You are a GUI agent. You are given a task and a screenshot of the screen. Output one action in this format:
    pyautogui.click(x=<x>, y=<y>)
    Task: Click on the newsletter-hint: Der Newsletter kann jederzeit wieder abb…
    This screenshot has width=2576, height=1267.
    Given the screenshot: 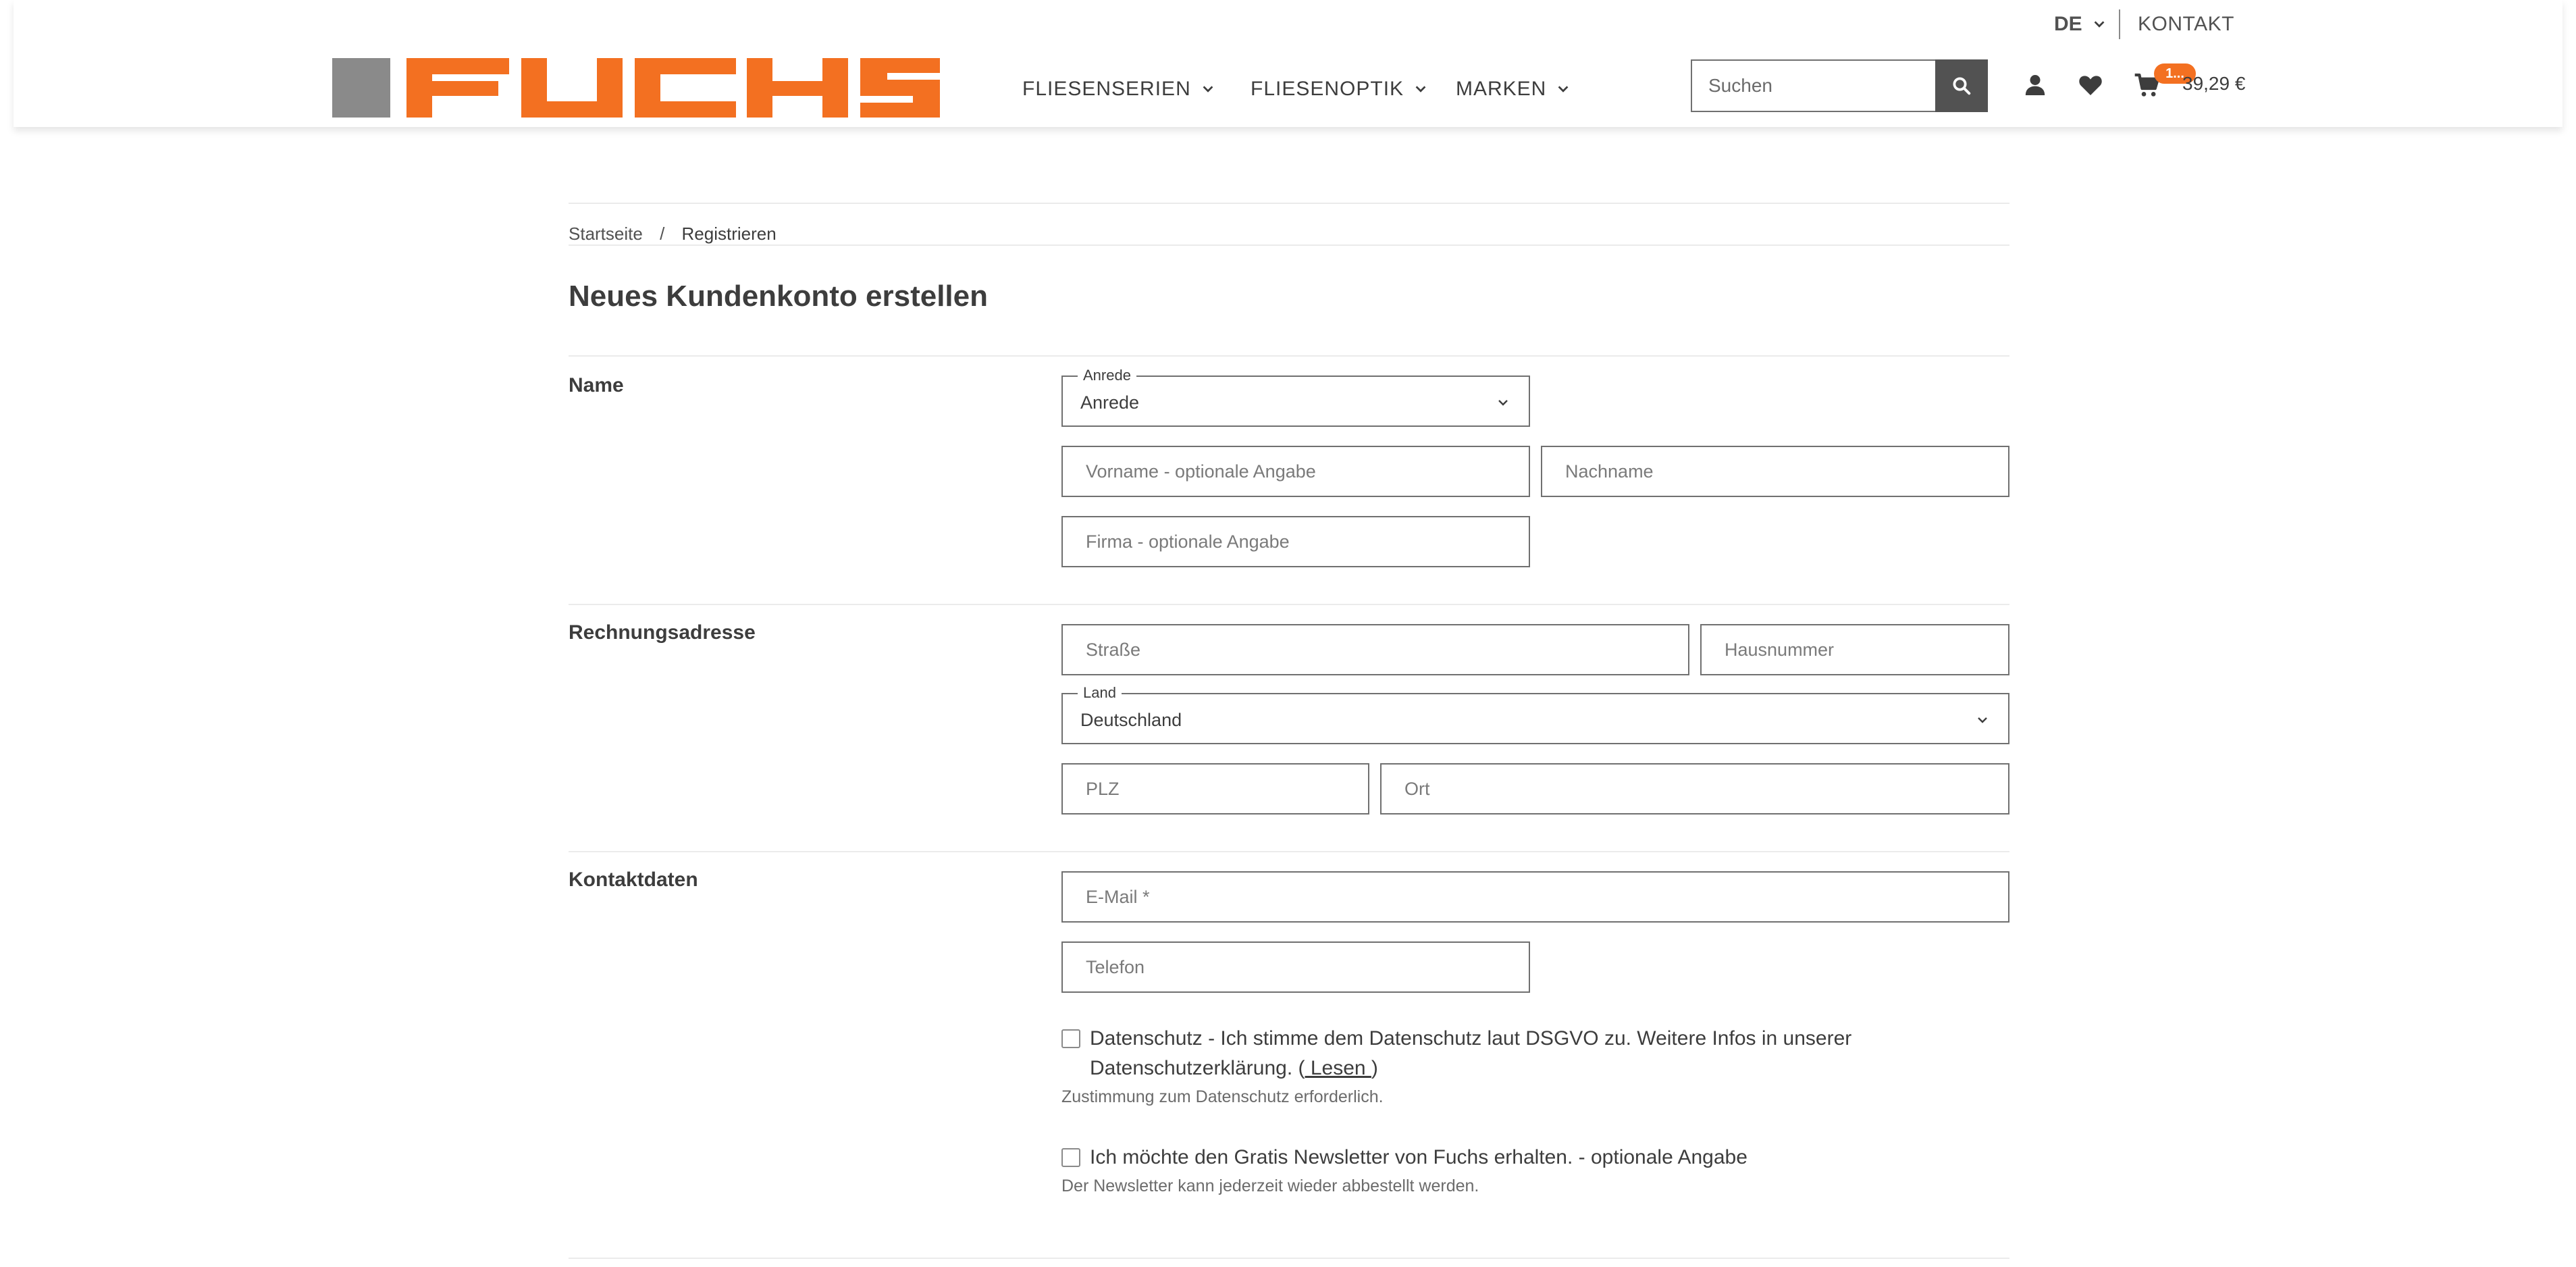 What is the action you would take?
    pyautogui.click(x=1270, y=1185)
    